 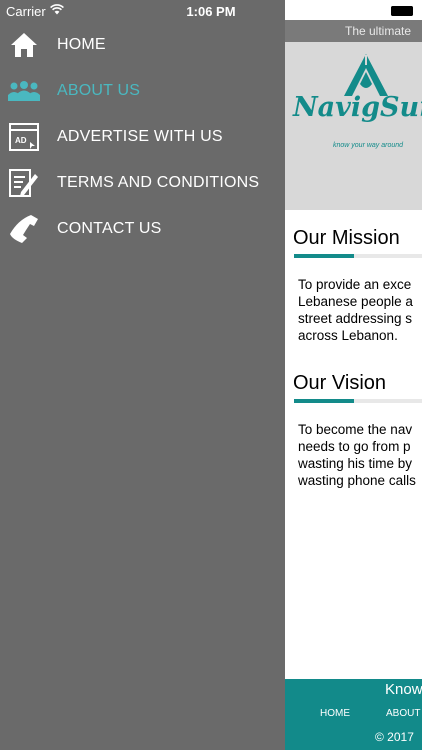 I want to click on vision-line: wasting his time by, so click(x=355, y=463).